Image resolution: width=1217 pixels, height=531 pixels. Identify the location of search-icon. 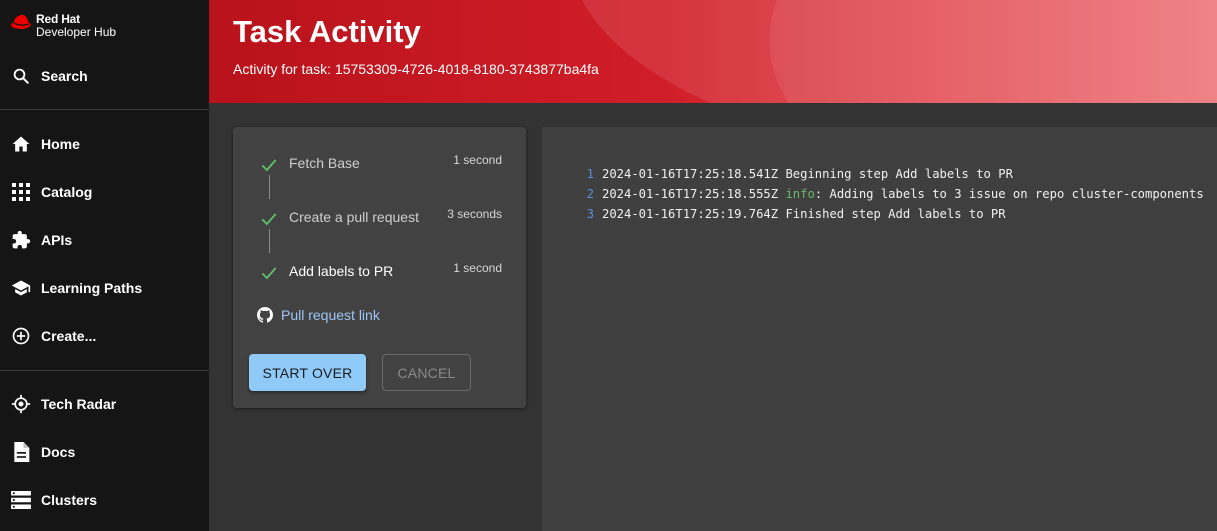
(21, 76).